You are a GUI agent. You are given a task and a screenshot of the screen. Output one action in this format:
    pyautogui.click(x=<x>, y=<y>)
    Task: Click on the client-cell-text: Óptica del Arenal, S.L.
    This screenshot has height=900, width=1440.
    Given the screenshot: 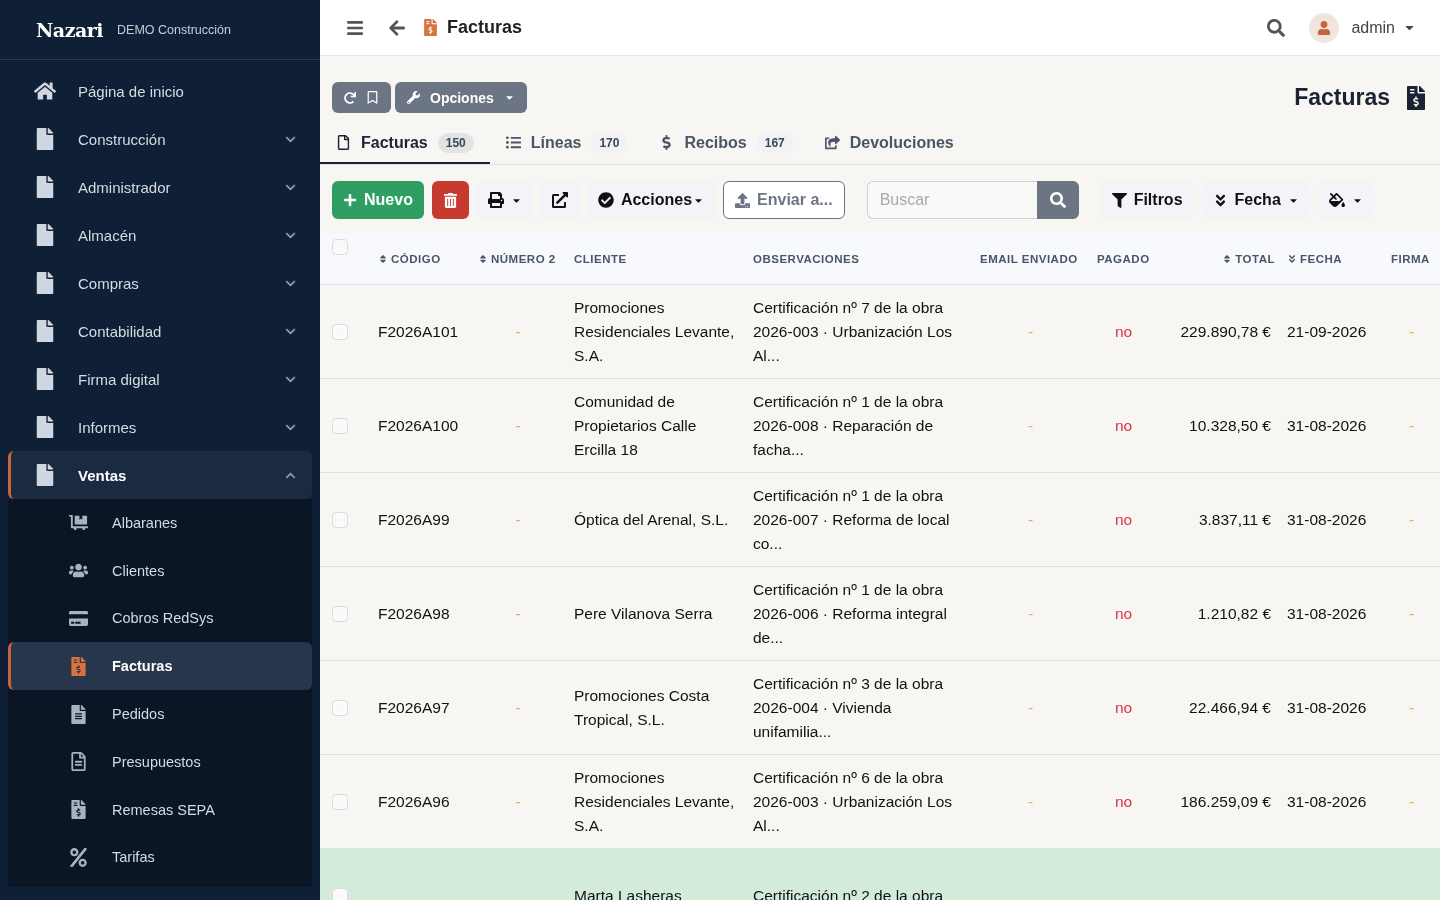 What is the action you would take?
    pyautogui.click(x=651, y=519)
    